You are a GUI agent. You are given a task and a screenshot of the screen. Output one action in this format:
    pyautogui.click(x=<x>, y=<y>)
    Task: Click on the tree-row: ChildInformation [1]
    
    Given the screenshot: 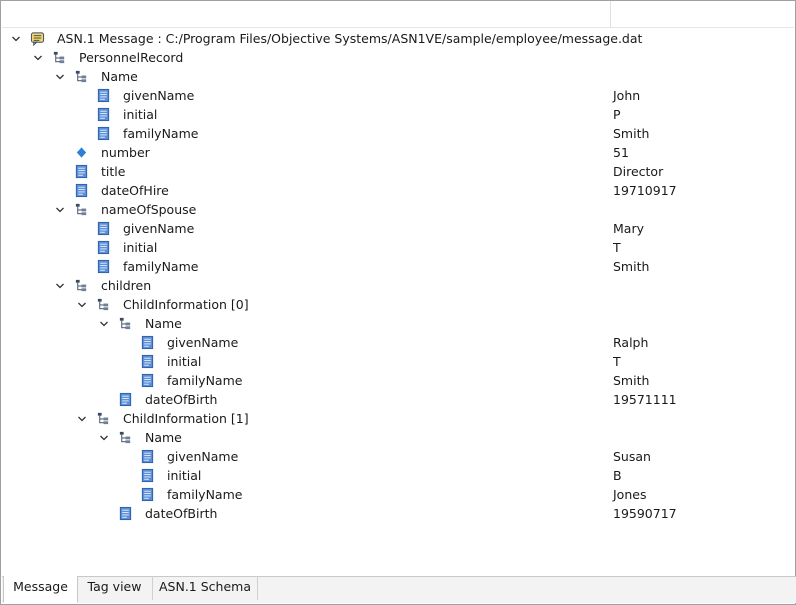 What is the action you would take?
    pyautogui.click(x=398, y=418)
    